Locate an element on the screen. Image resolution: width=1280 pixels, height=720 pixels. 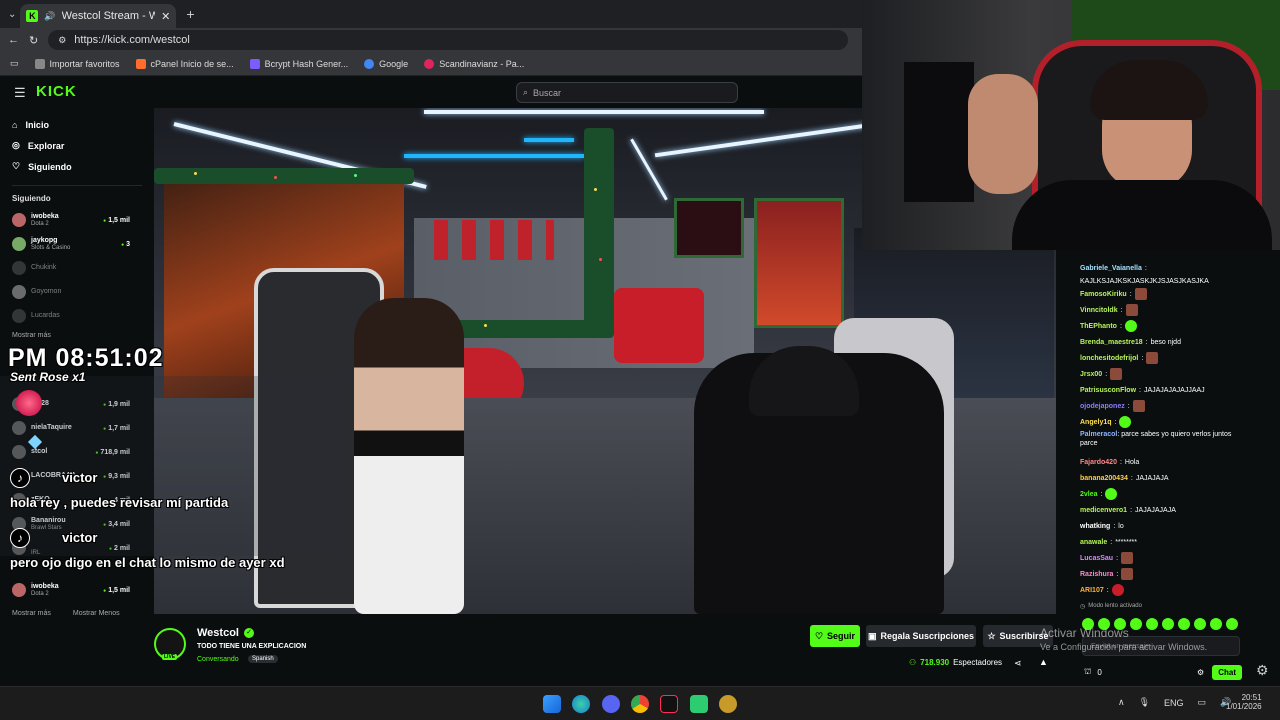
bookmark-google: Google is located at coordinates (386, 63).